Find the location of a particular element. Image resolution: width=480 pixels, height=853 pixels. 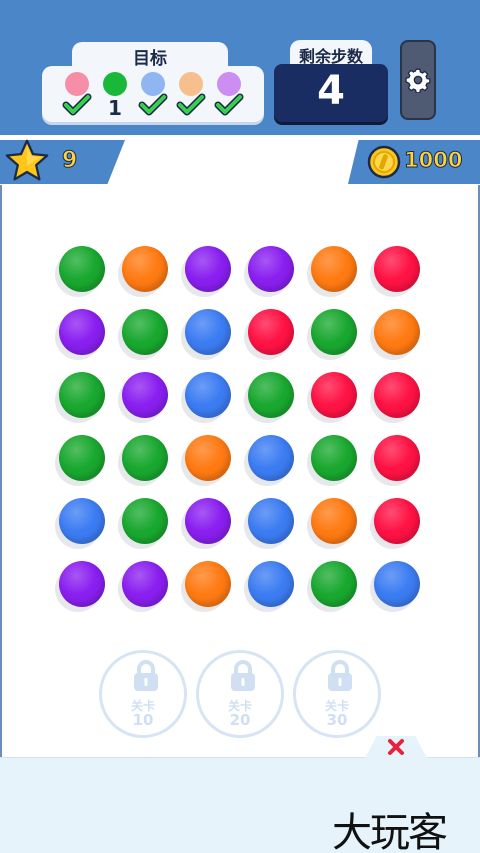

goal-color-dot is located at coordinates (115, 84).